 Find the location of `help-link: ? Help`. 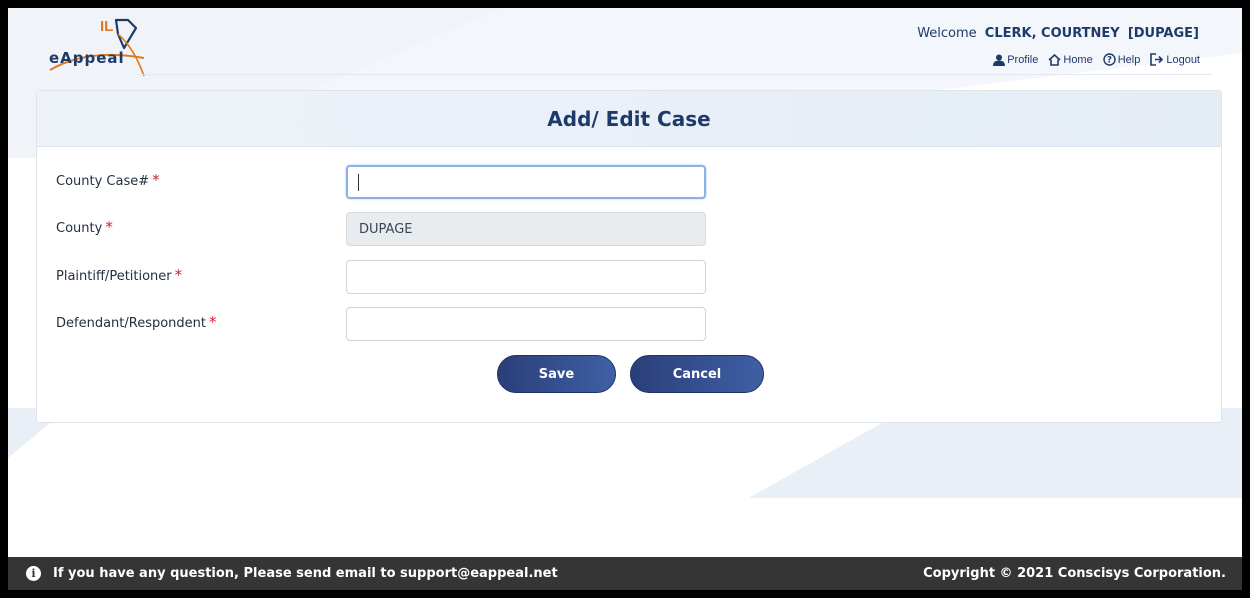

help-link: ? Help is located at coordinates (1122, 59).